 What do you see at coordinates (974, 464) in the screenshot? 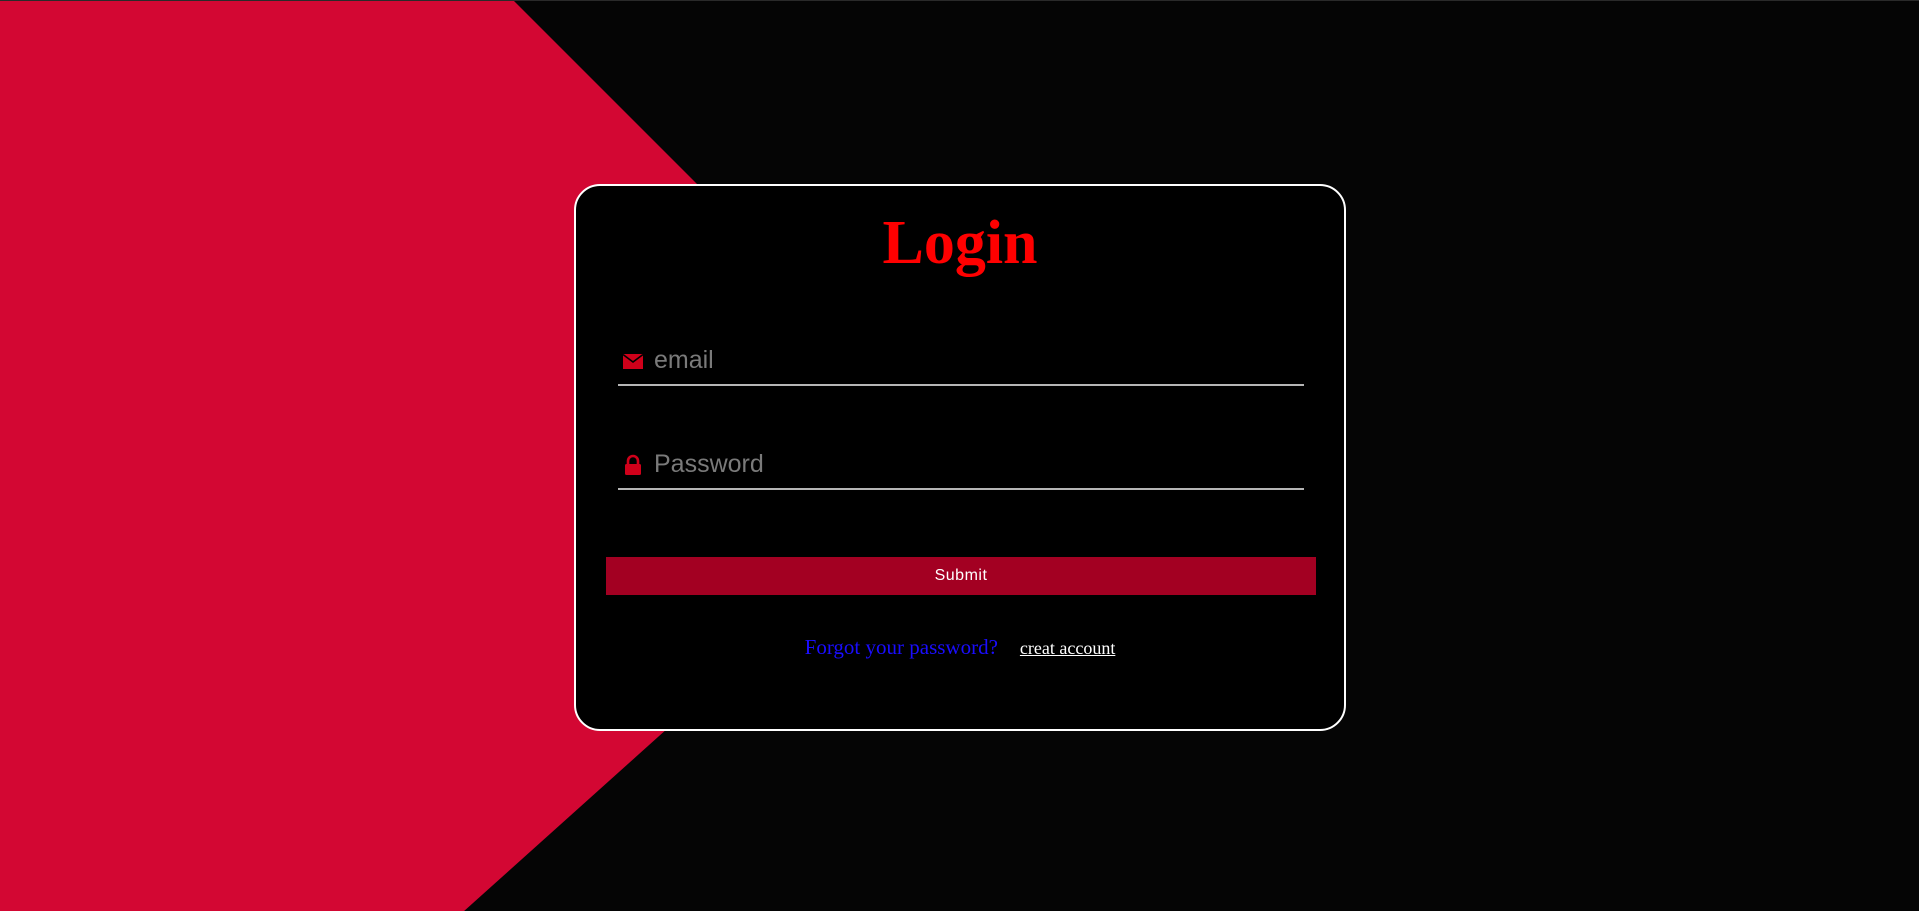
I see `password-input` at bounding box center [974, 464].